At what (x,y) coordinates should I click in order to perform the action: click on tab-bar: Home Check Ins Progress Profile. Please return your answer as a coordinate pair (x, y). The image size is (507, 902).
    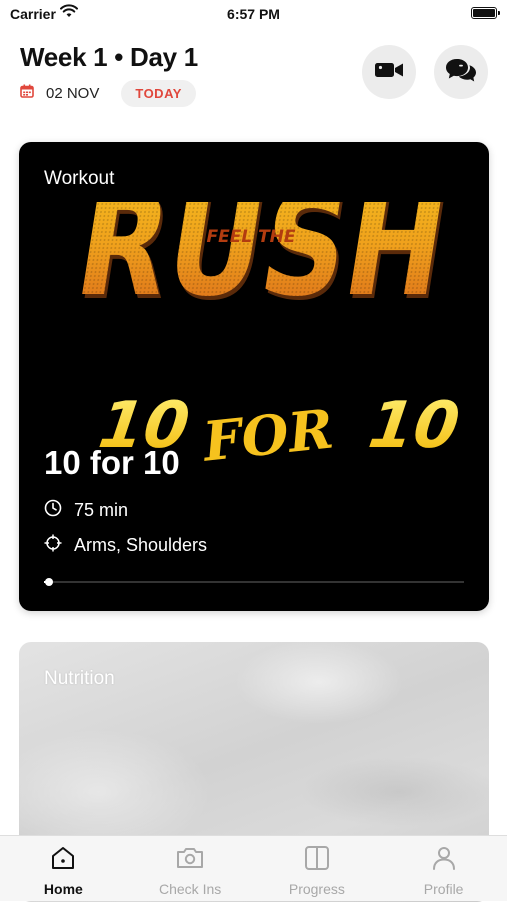
    Looking at the image, I should click on (253, 868).